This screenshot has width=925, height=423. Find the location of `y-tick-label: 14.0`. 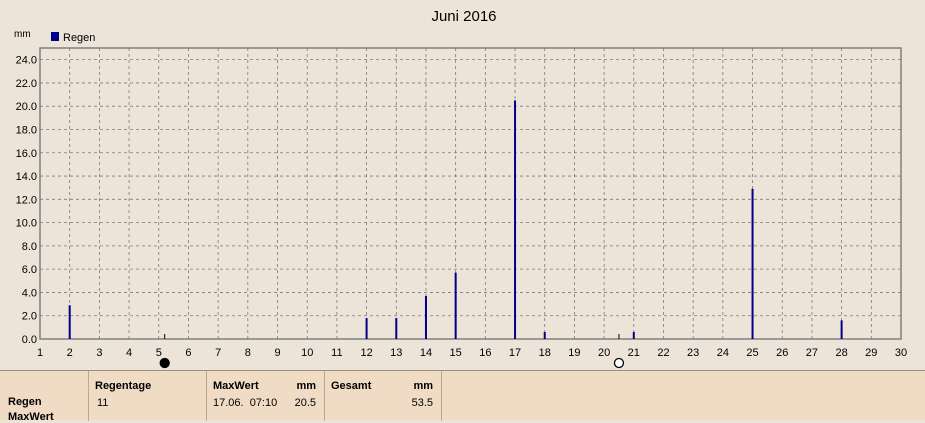

y-tick-label: 14.0 is located at coordinates (26, 177).